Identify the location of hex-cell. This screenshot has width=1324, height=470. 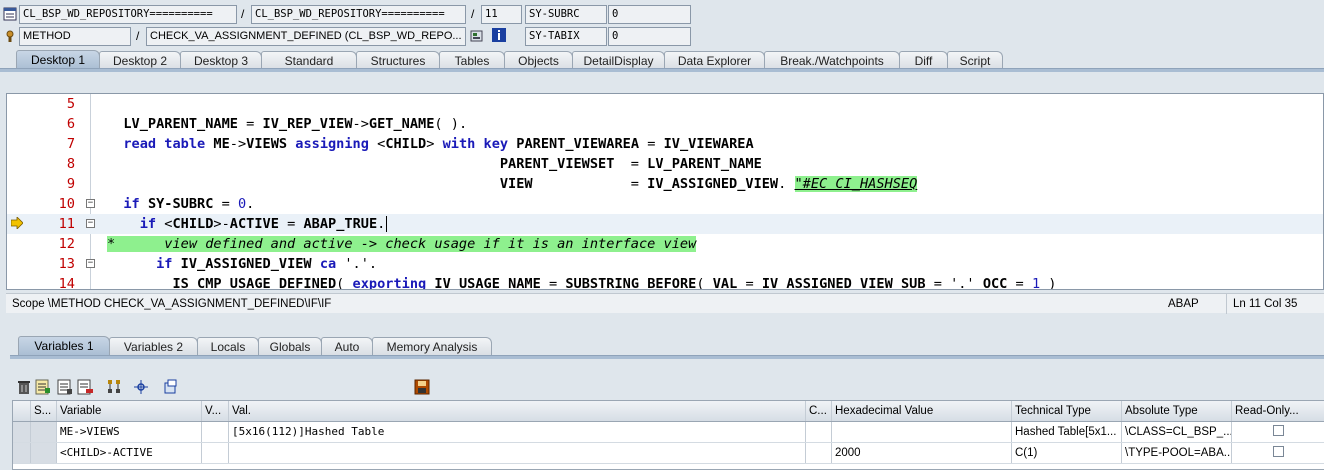
(922, 432).